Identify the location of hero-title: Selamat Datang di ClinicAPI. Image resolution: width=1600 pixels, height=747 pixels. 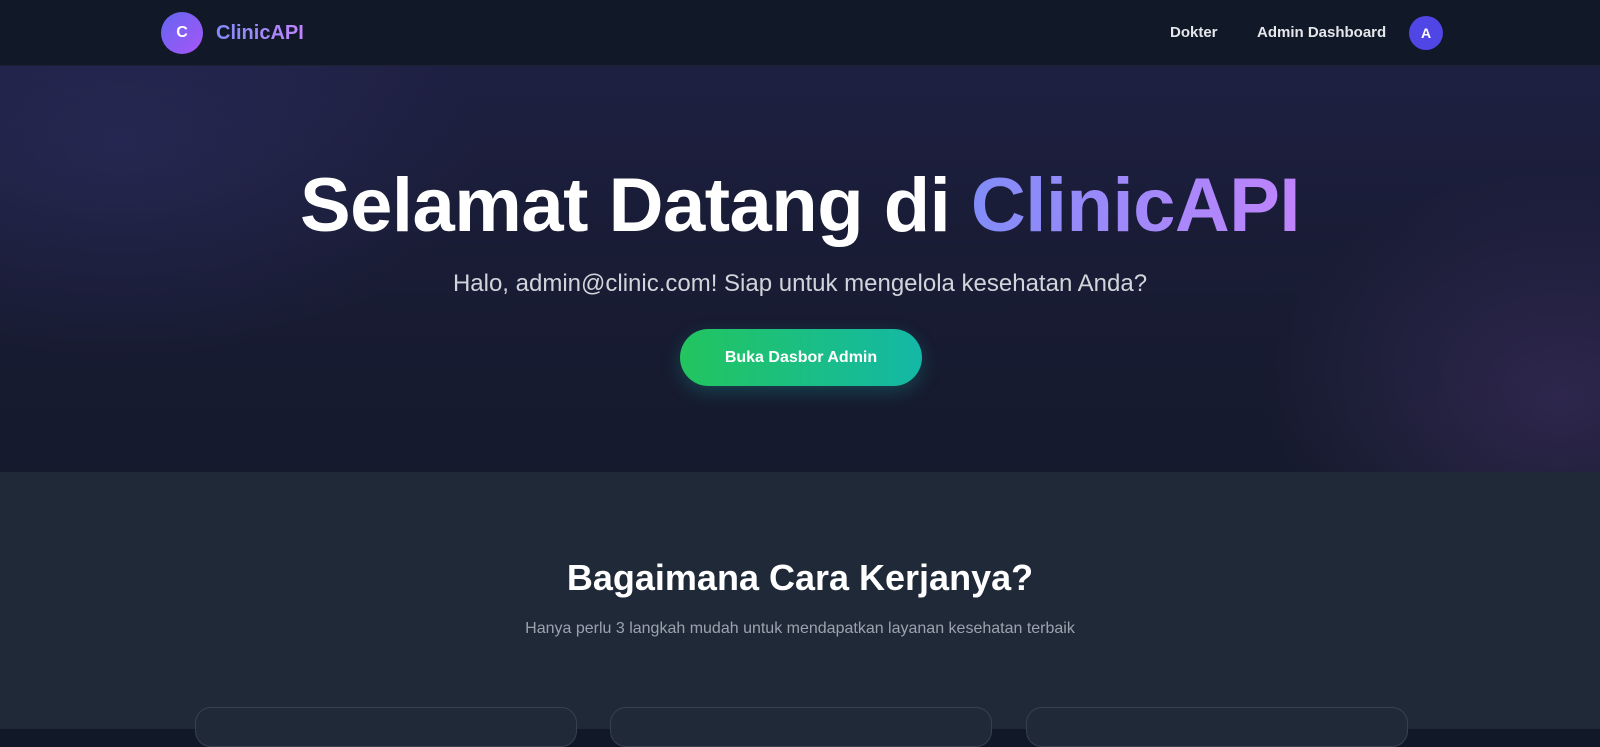
(800, 206).